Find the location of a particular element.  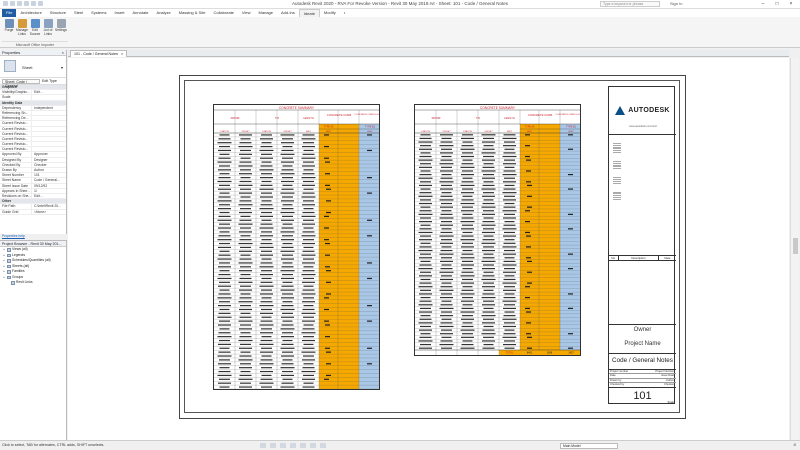

sign-in-button: Sign In is located at coordinates (676, 3).